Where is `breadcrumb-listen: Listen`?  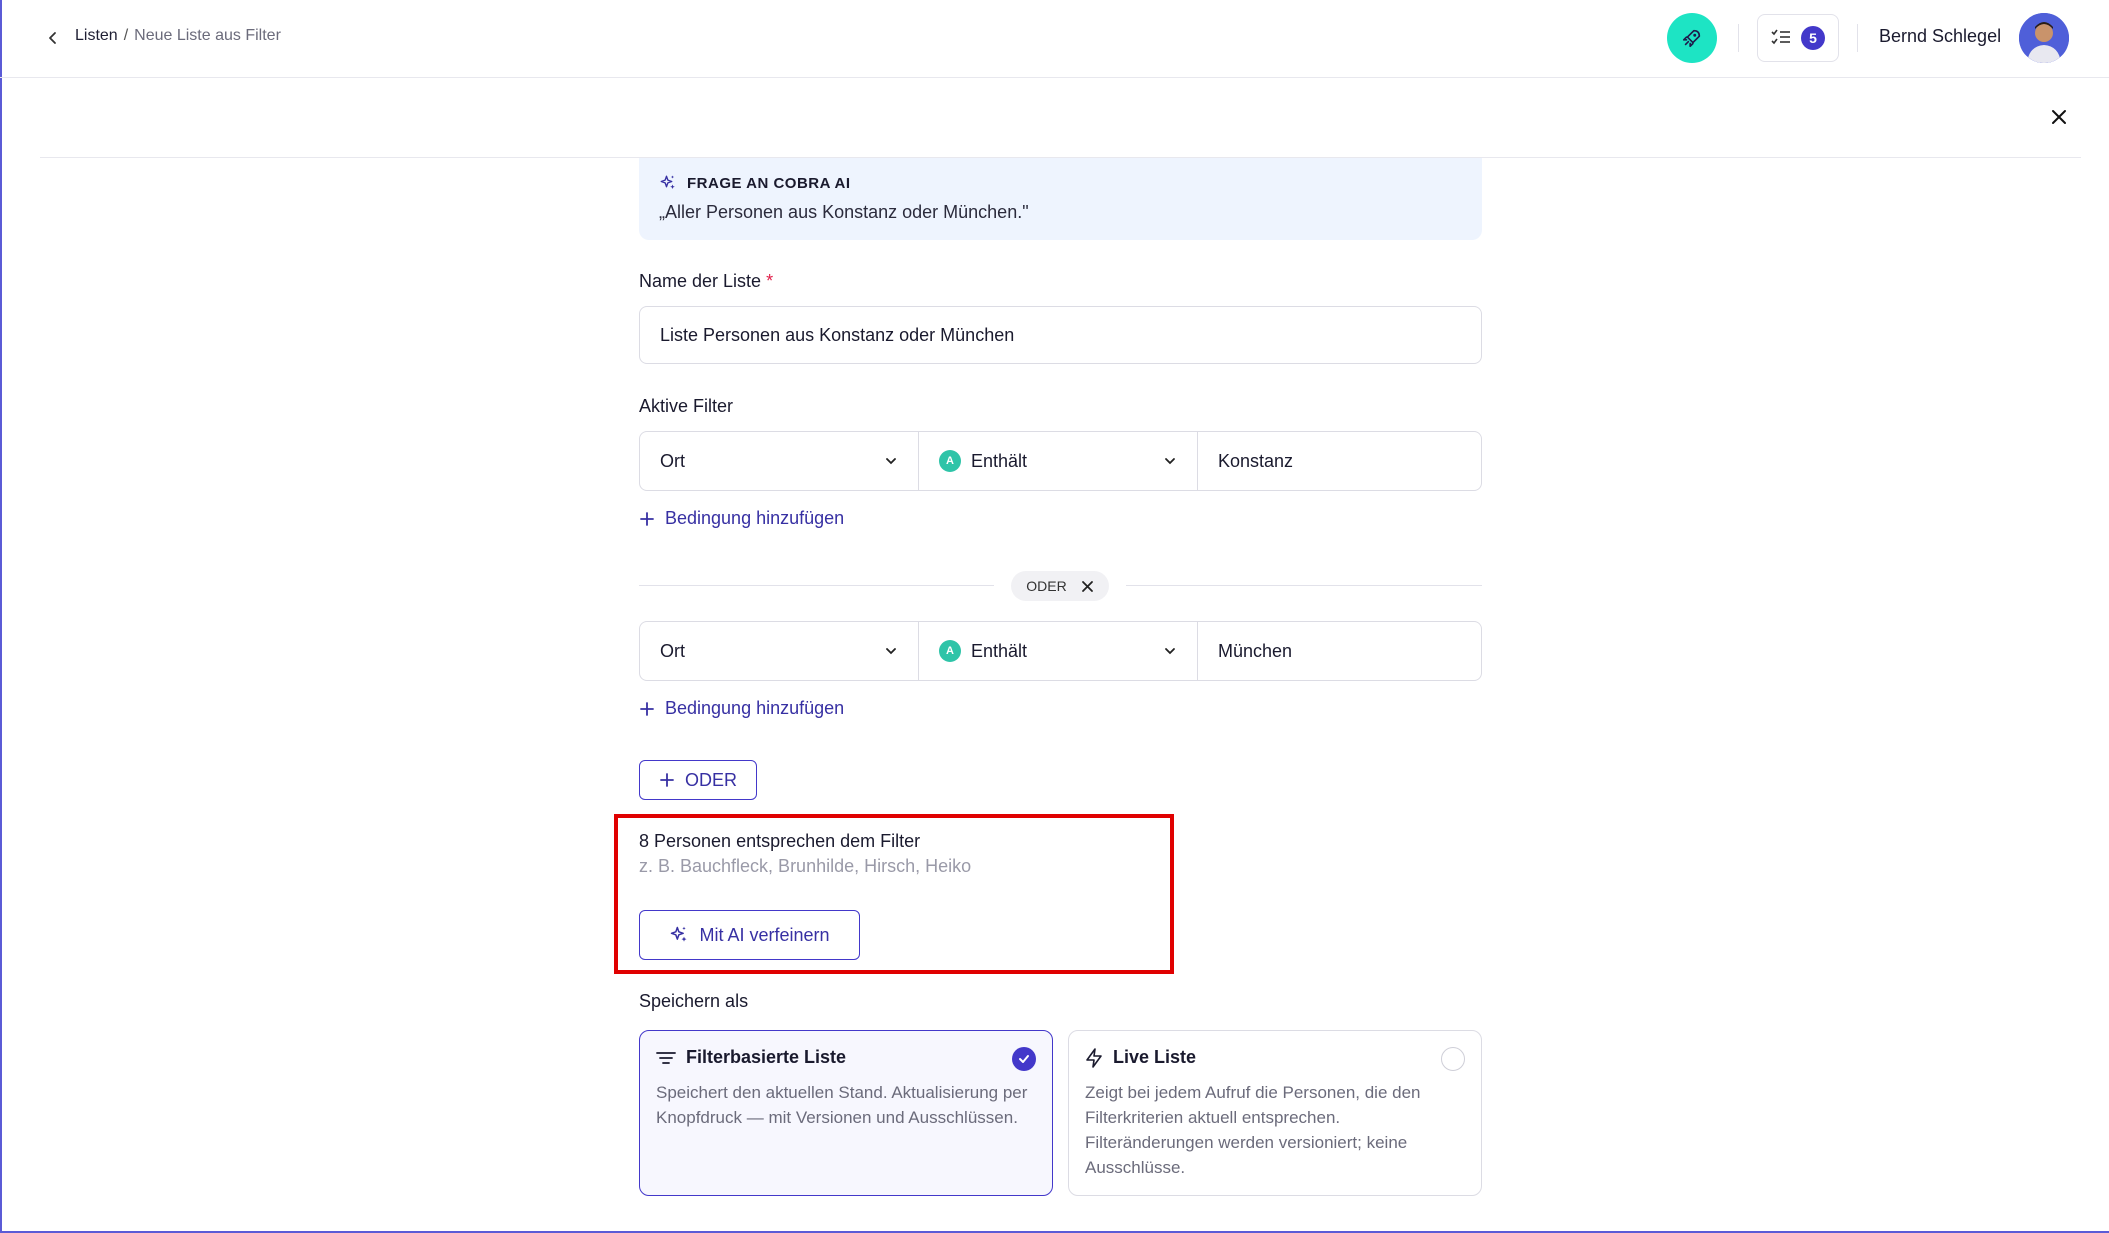
breadcrumb-listen: Listen is located at coordinates (96, 36).